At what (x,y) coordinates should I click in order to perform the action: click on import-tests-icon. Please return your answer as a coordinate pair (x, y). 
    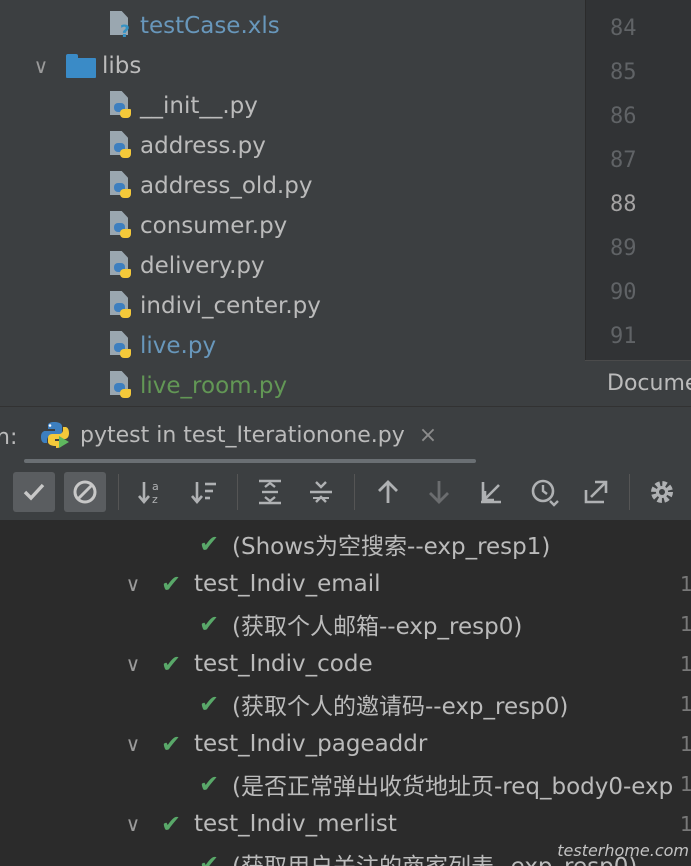
    Looking at the image, I should click on (491, 492).